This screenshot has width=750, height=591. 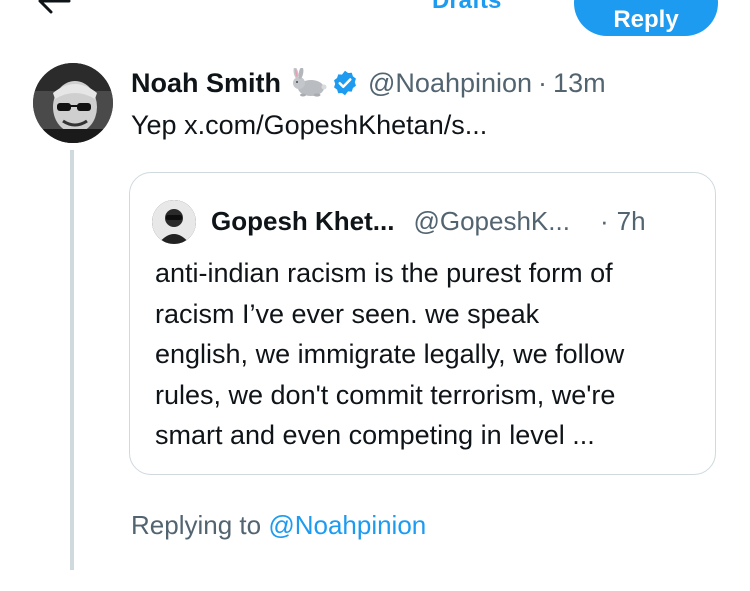 I want to click on quoted-text-line: racism I’ve ever seen. we speak, so click(x=347, y=313).